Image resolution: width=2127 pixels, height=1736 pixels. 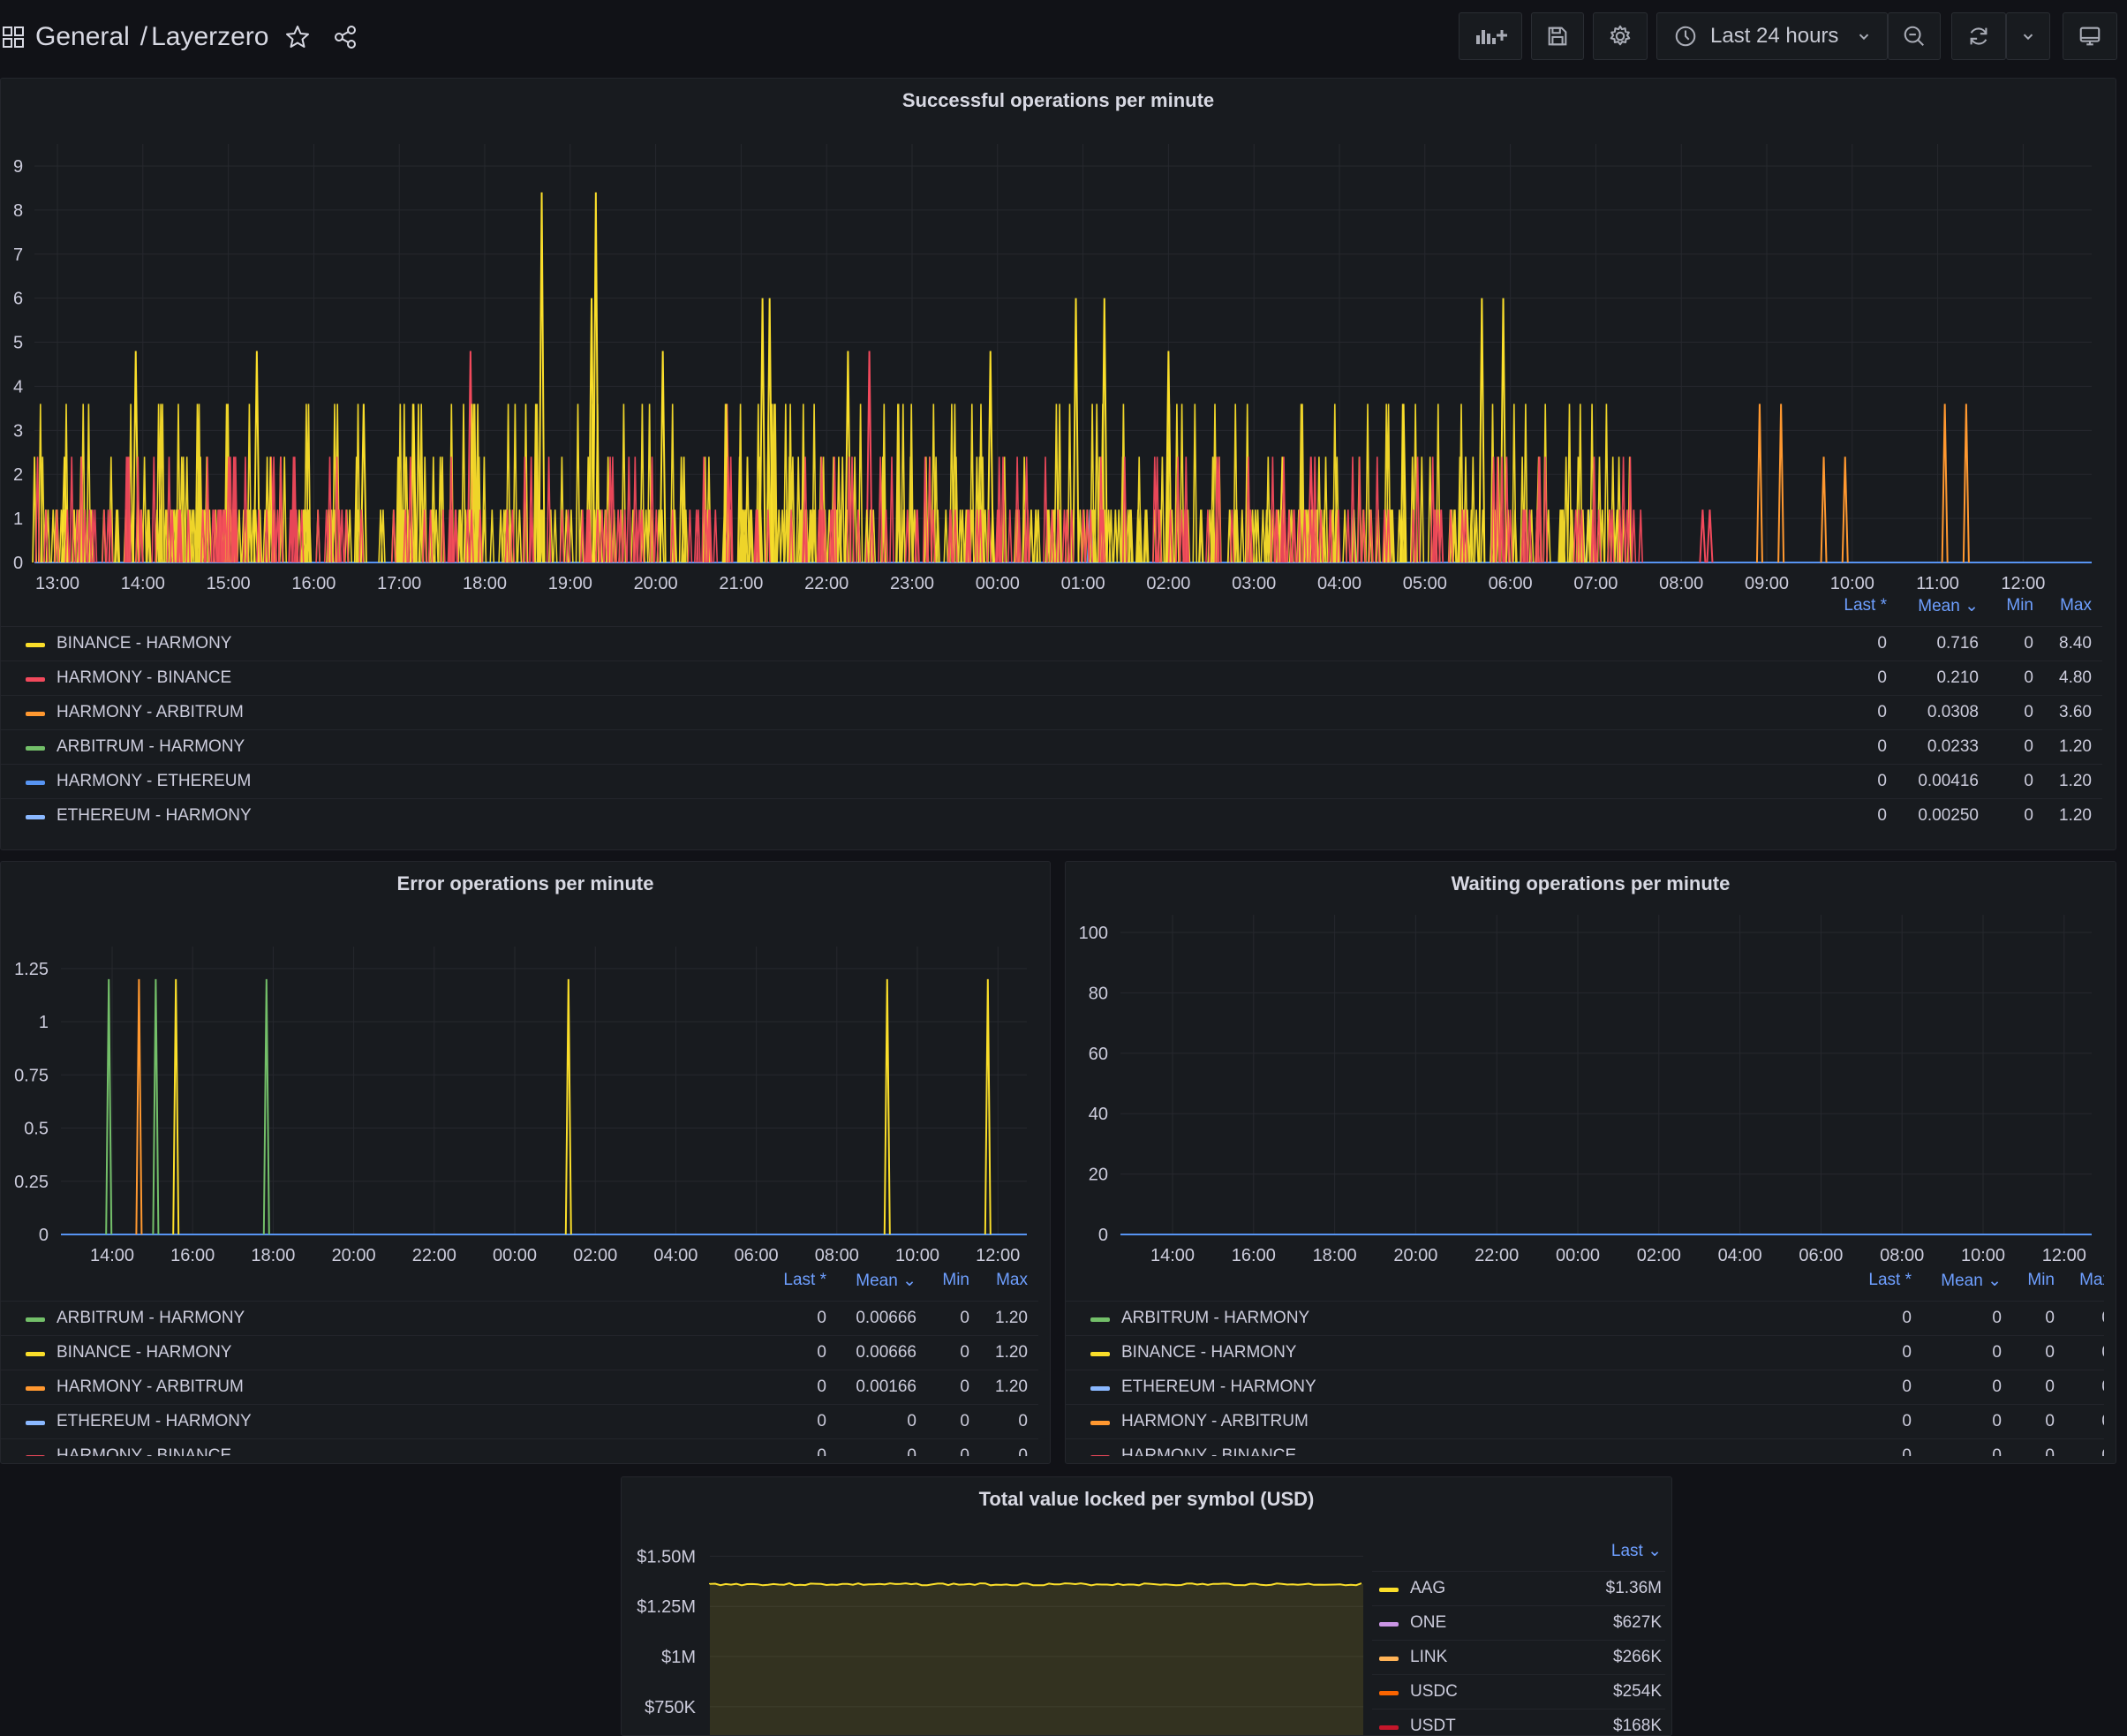 I want to click on y-tick-label: 0, so click(x=18, y=563).